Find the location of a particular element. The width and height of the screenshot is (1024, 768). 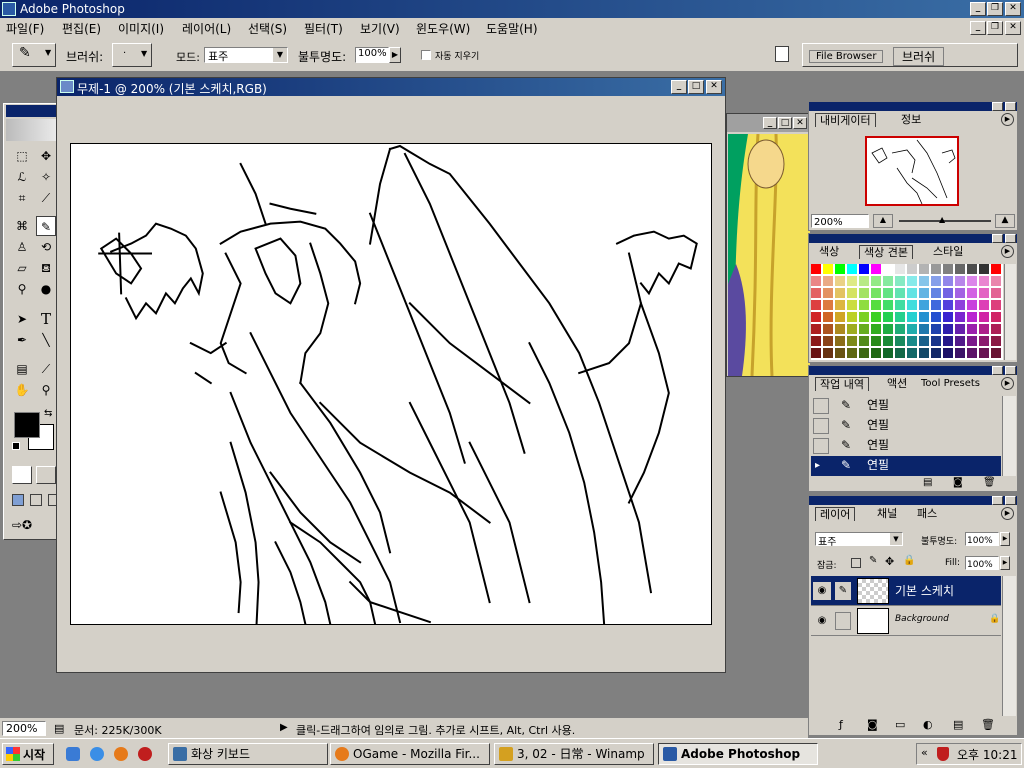

document-info-icon: ▤ is located at coordinates (59, 728).